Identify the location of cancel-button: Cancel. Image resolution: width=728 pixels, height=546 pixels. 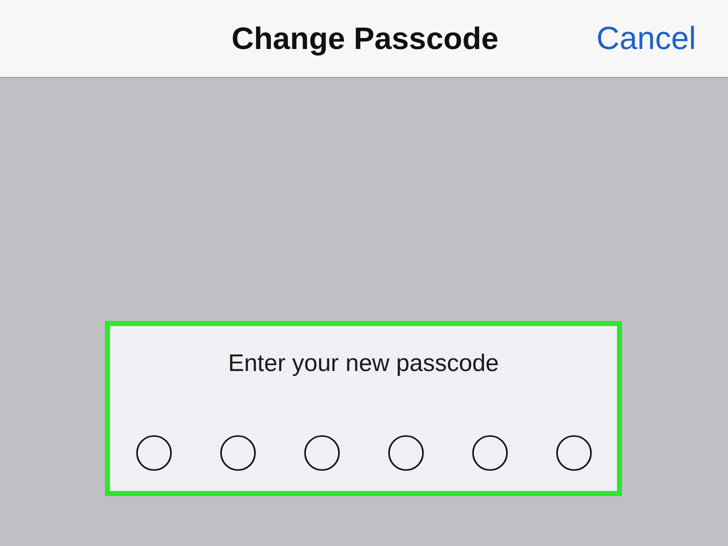
(646, 38).